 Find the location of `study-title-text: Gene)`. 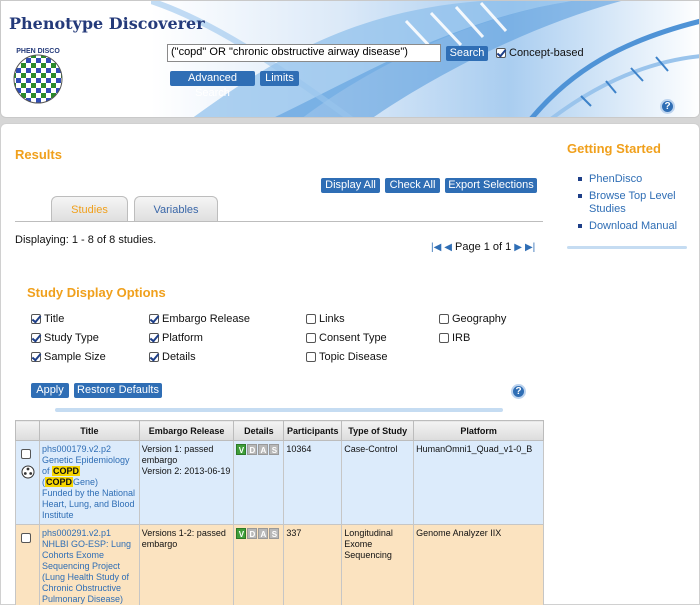

study-title-text: Gene) is located at coordinates (86, 482).